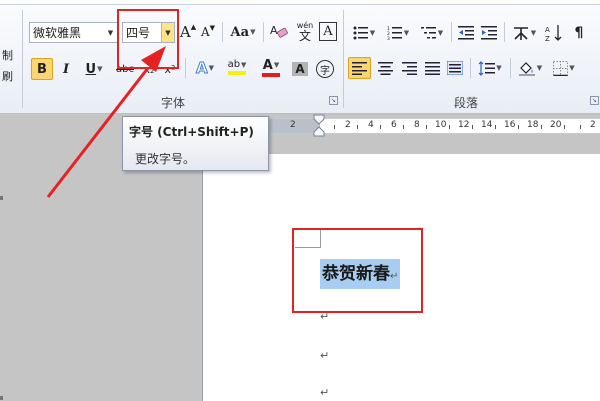 The height and width of the screenshot is (401, 600). Describe the element at coordinates (98, 132) in the screenshot. I see `annotation-arrow-shaft` at that location.